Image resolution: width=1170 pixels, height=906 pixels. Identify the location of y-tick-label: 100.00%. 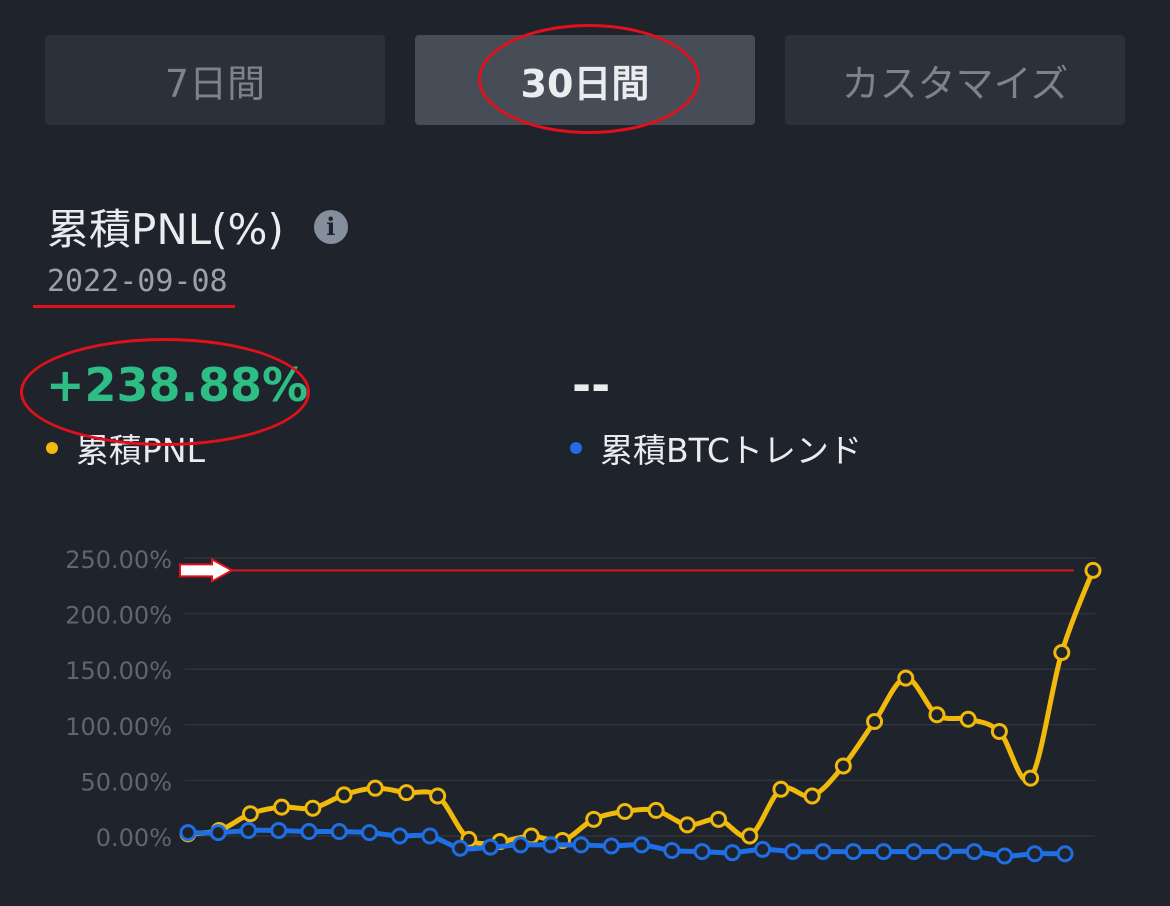
(118, 727).